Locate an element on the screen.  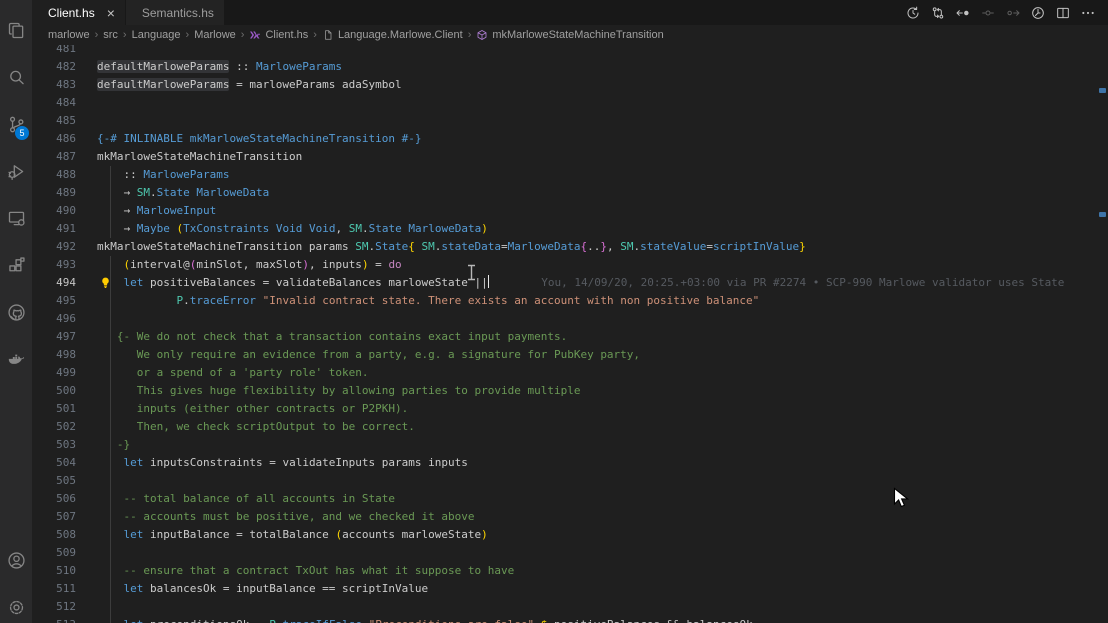
activity-bar-item-source-control: 5 is located at coordinates (16, 124).